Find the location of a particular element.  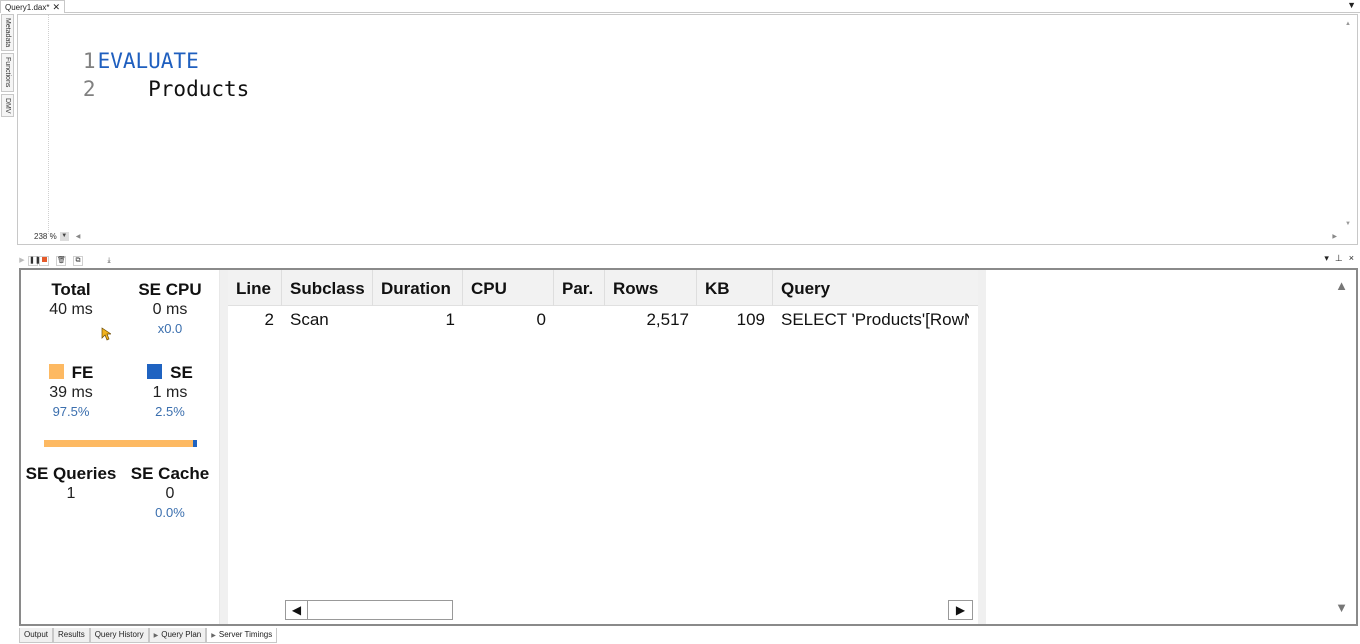

fe-legend-swatch is located at coordinates (56, 371).